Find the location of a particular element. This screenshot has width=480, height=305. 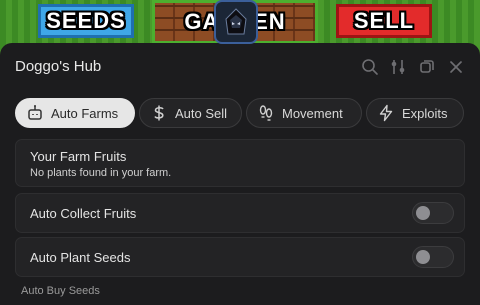

auto-plant-seeds-row: Auto Plant Seeds is located at coordinates (240, 257).